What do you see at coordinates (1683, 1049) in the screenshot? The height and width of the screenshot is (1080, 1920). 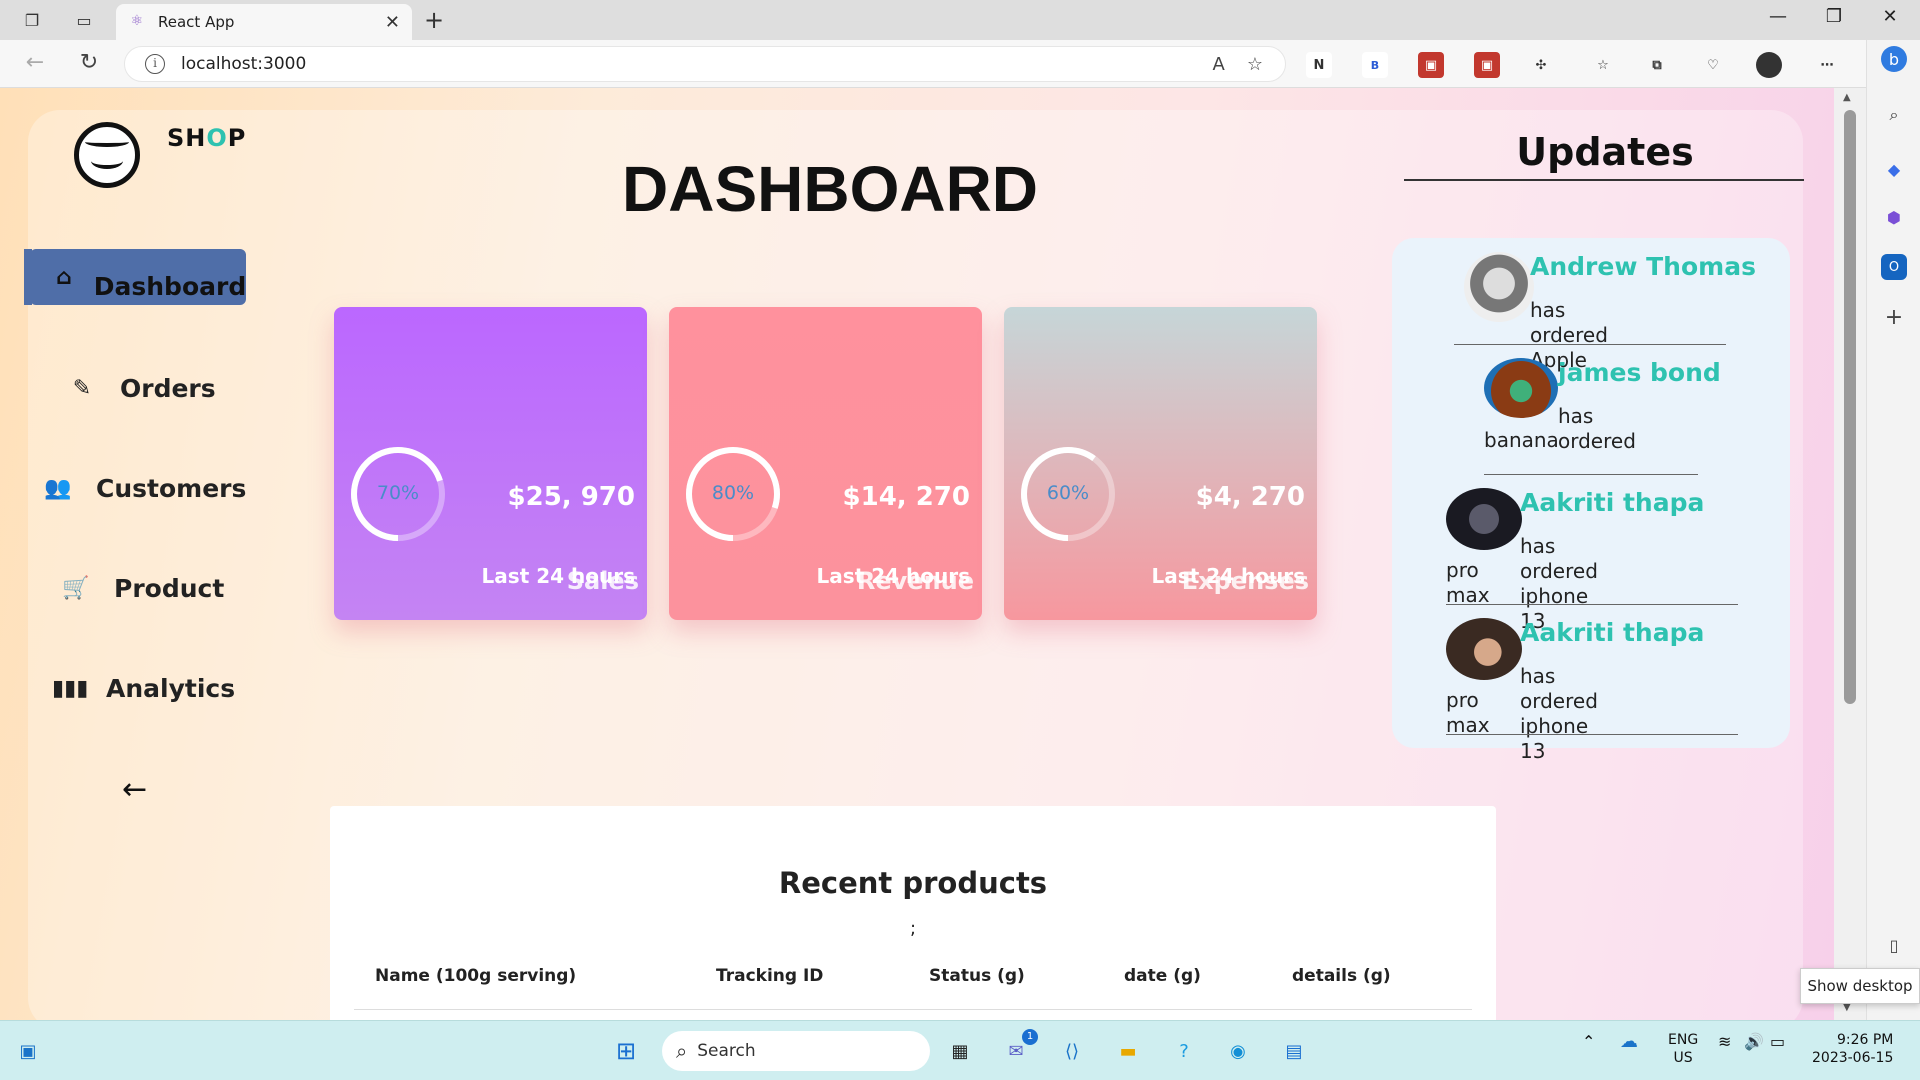 I see `language-indicator: ENG US` at bounding box center [1683, 1049].